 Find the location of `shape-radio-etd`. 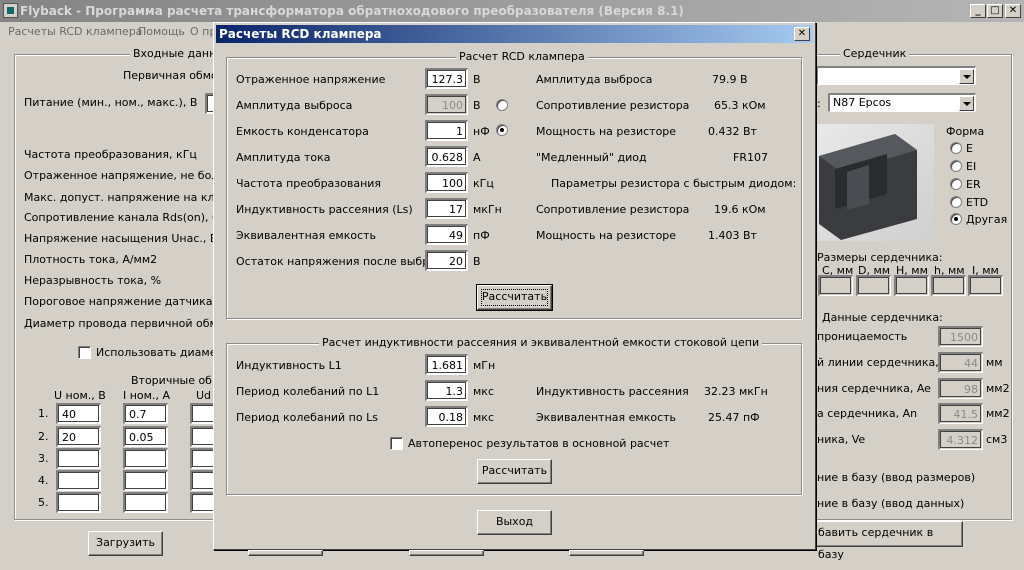

shape-radio-etd is located at coordinates (956, 202).